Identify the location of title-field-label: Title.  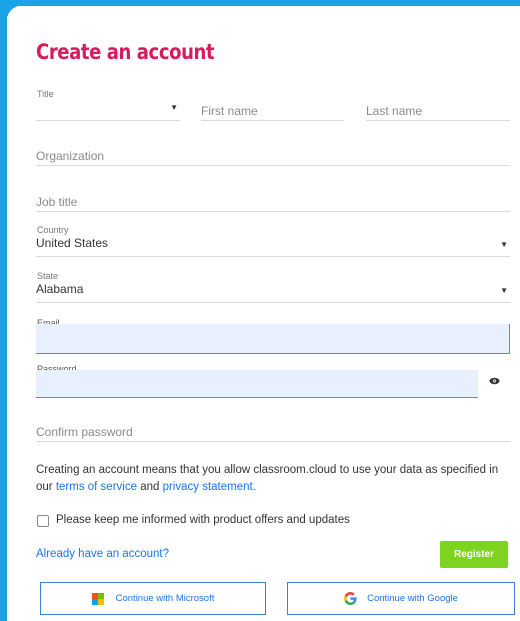
(45, 94).